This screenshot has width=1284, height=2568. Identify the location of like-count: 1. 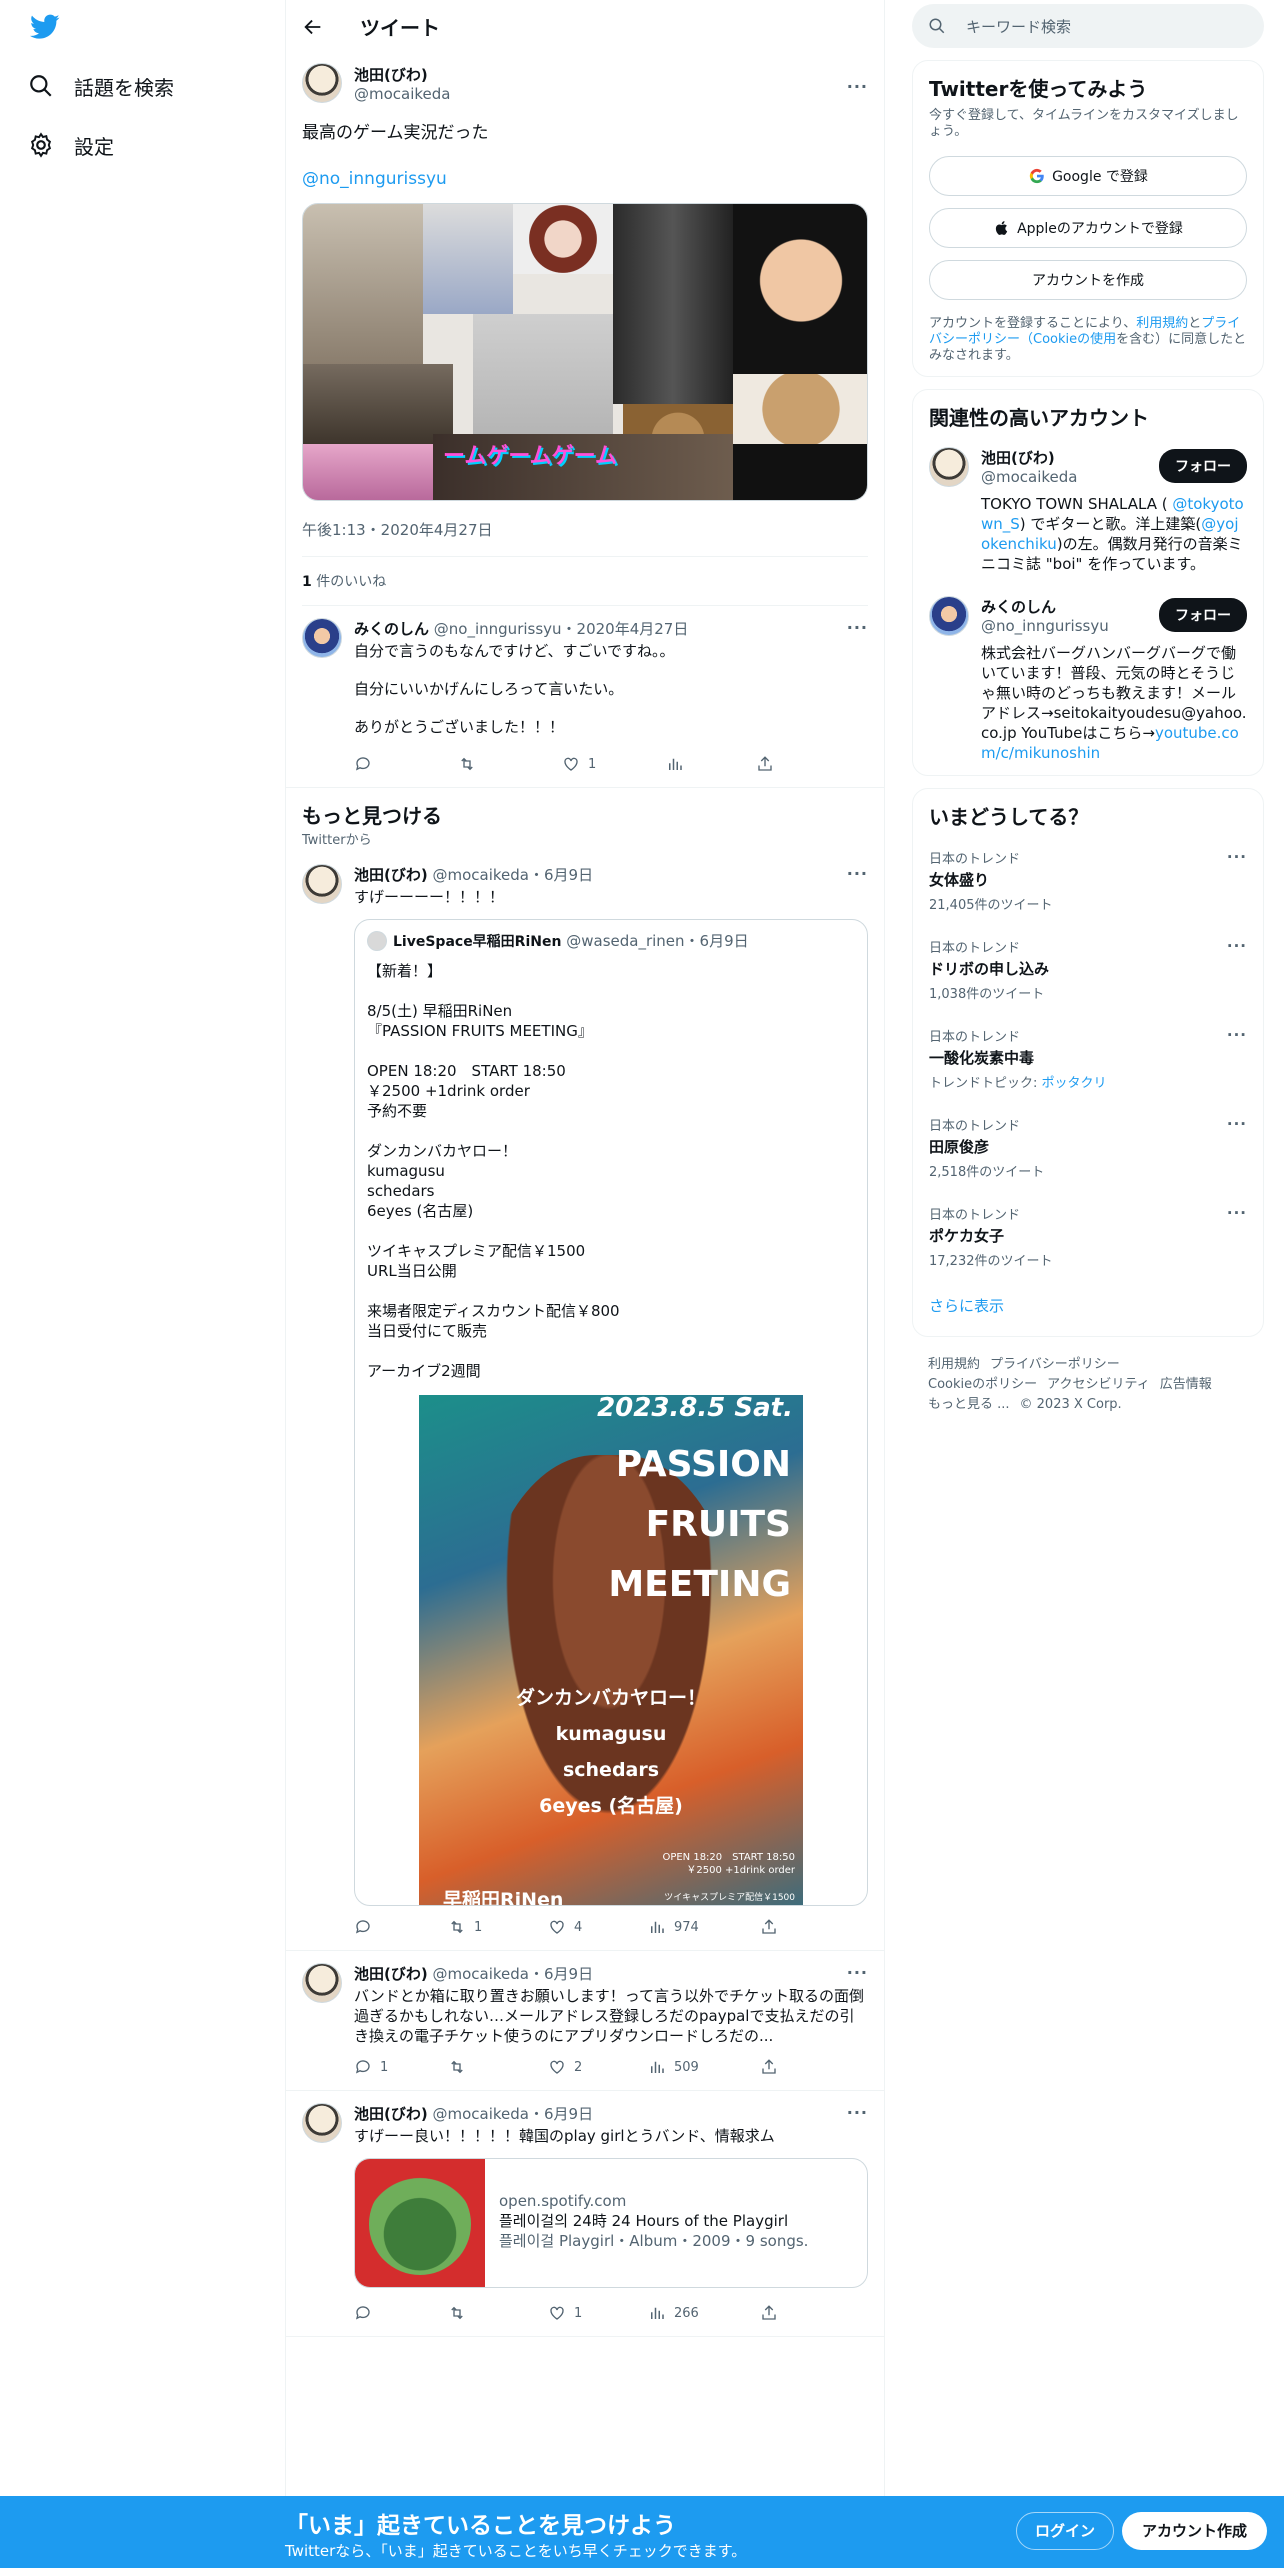
(592, 764).